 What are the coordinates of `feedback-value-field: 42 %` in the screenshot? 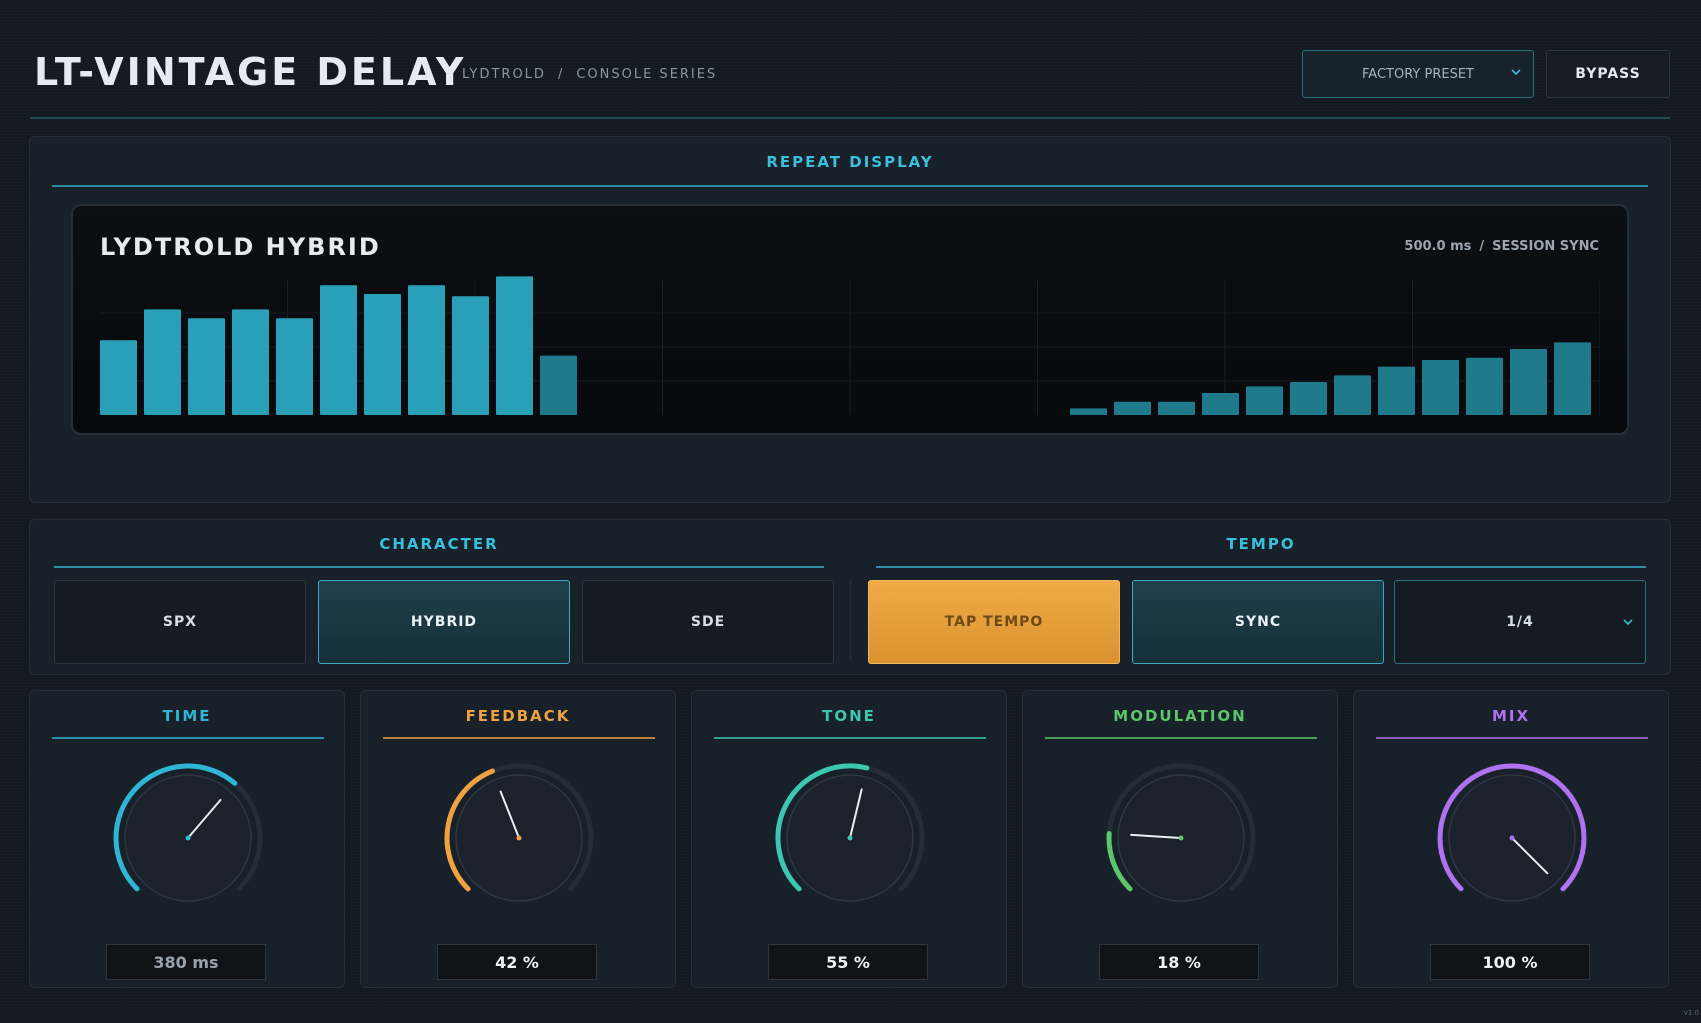 It's located at (517, 962).